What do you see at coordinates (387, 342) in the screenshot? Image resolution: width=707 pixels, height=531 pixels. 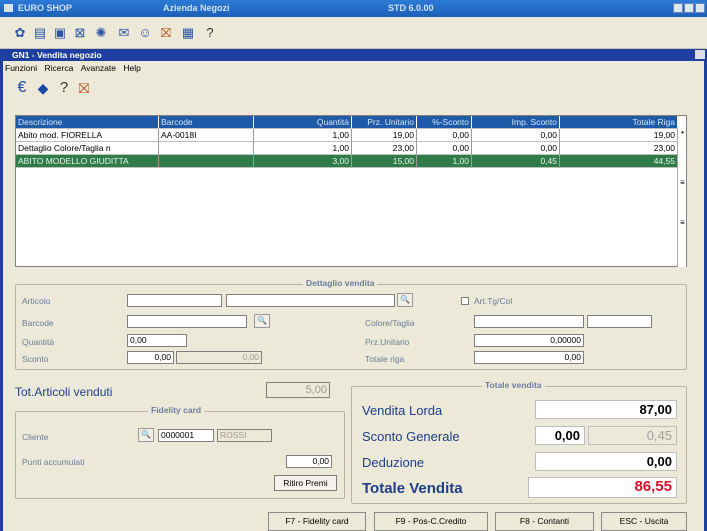 I see `prz-unitario-label: Prz.Unitario` at bounding box center [387, 342].